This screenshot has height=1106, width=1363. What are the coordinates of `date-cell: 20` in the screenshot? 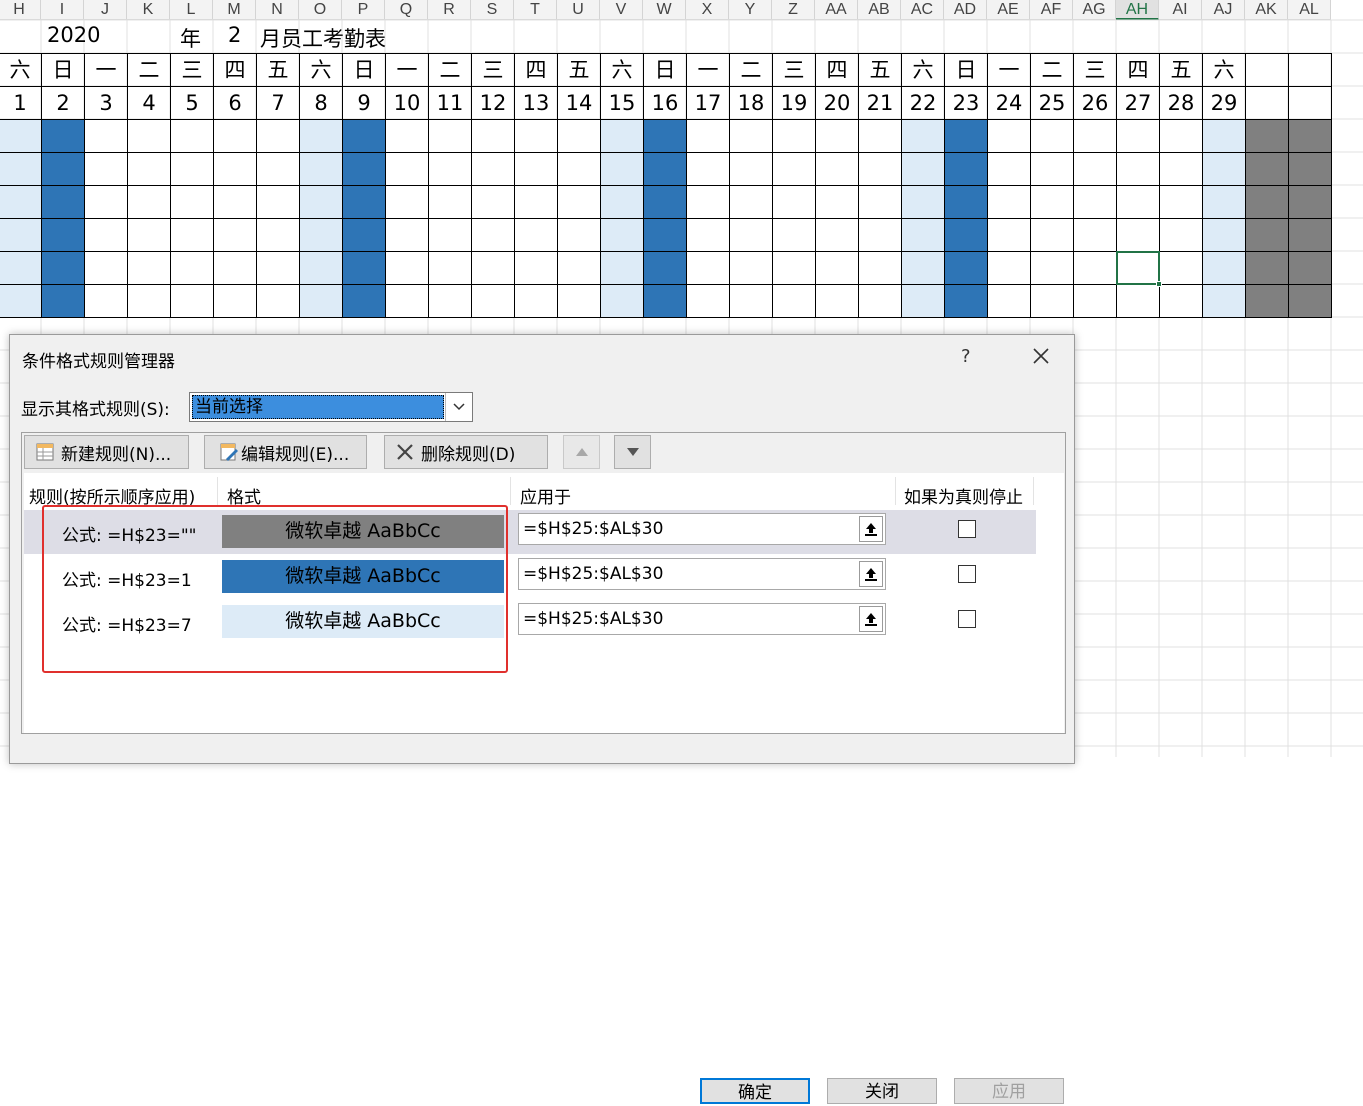 It's located at (837, 103).